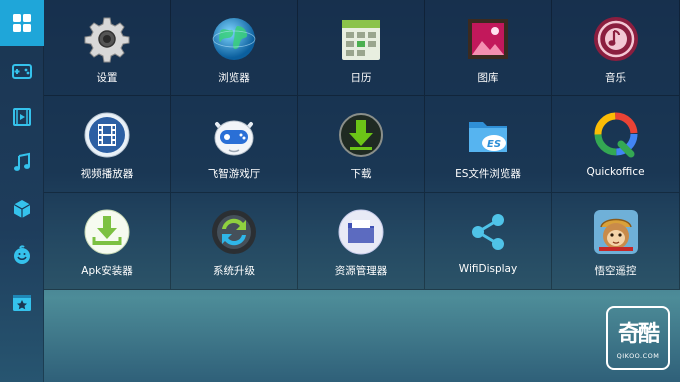 The height and width of the screenshot is (382, 680). I want to click on sidebar-item-all-apps, so click(22, 23).